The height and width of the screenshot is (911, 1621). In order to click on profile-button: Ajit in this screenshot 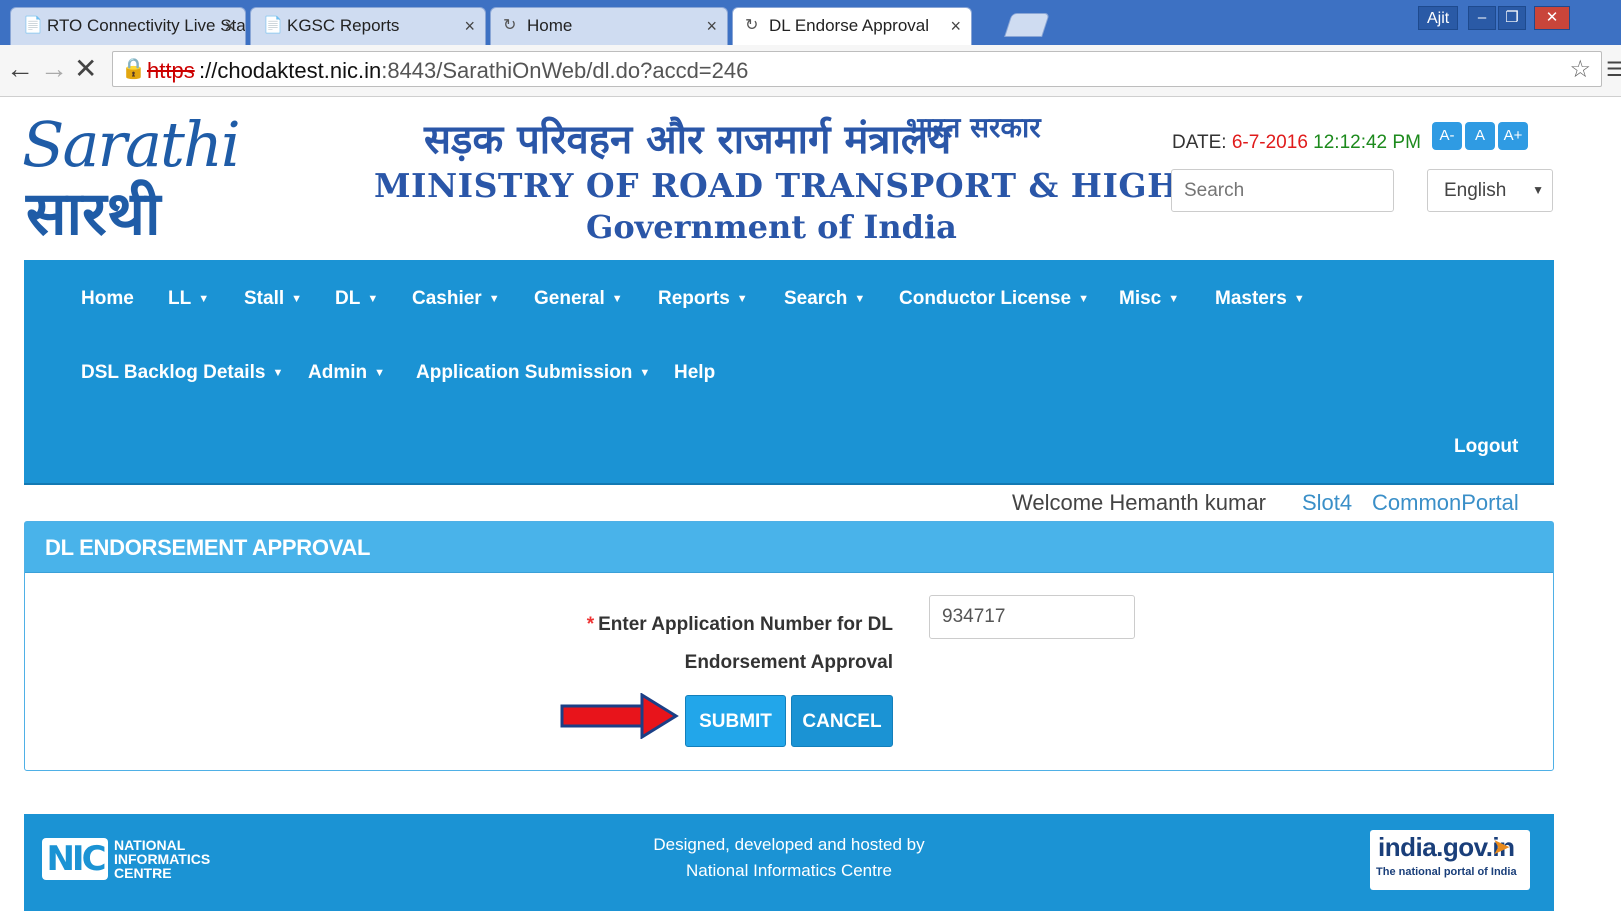, I will do `click(1438, 18)`.